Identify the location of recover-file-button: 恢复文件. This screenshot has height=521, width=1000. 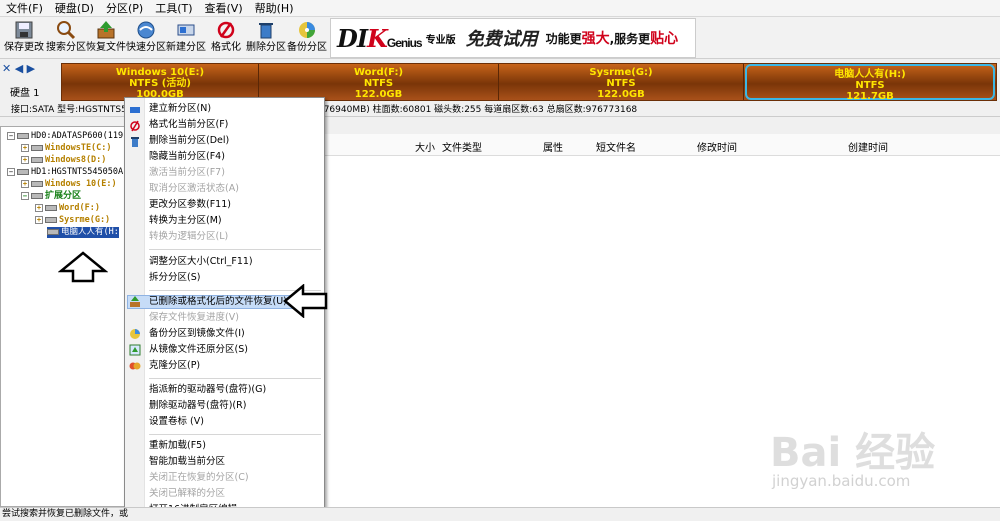
(106, 38).